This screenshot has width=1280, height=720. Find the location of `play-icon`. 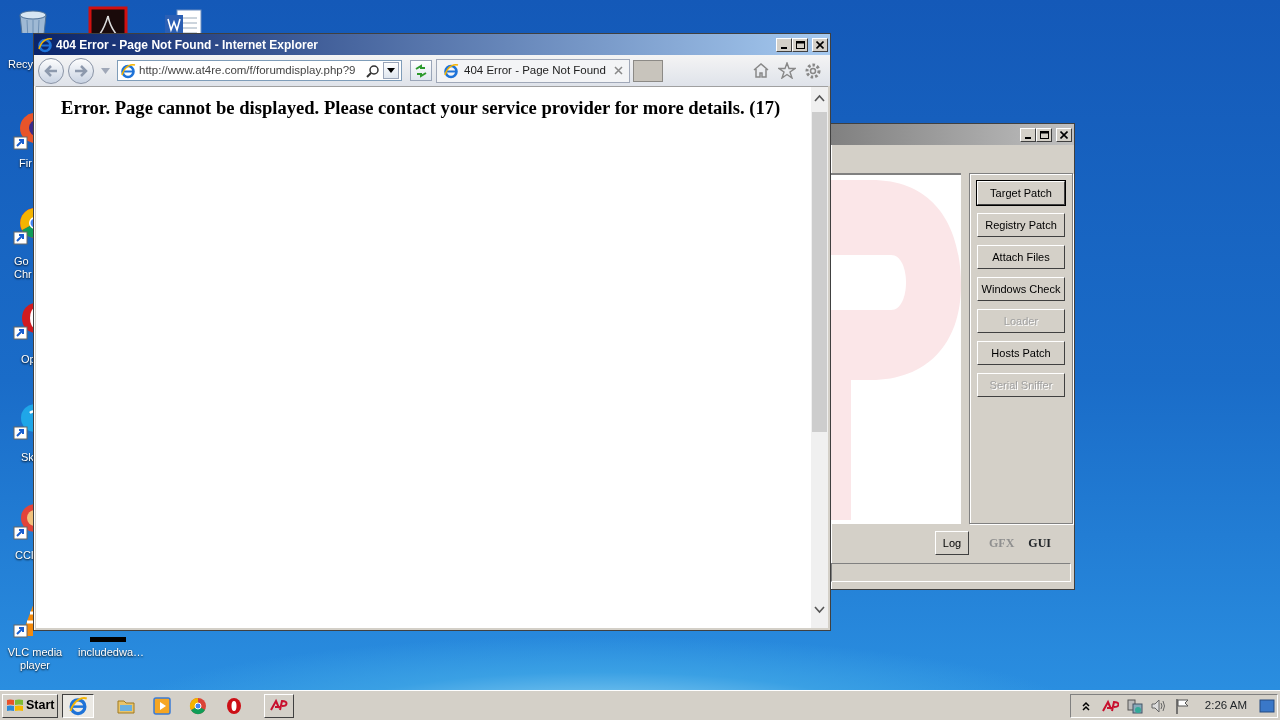

play-icon is located at coordinates (162, 705).